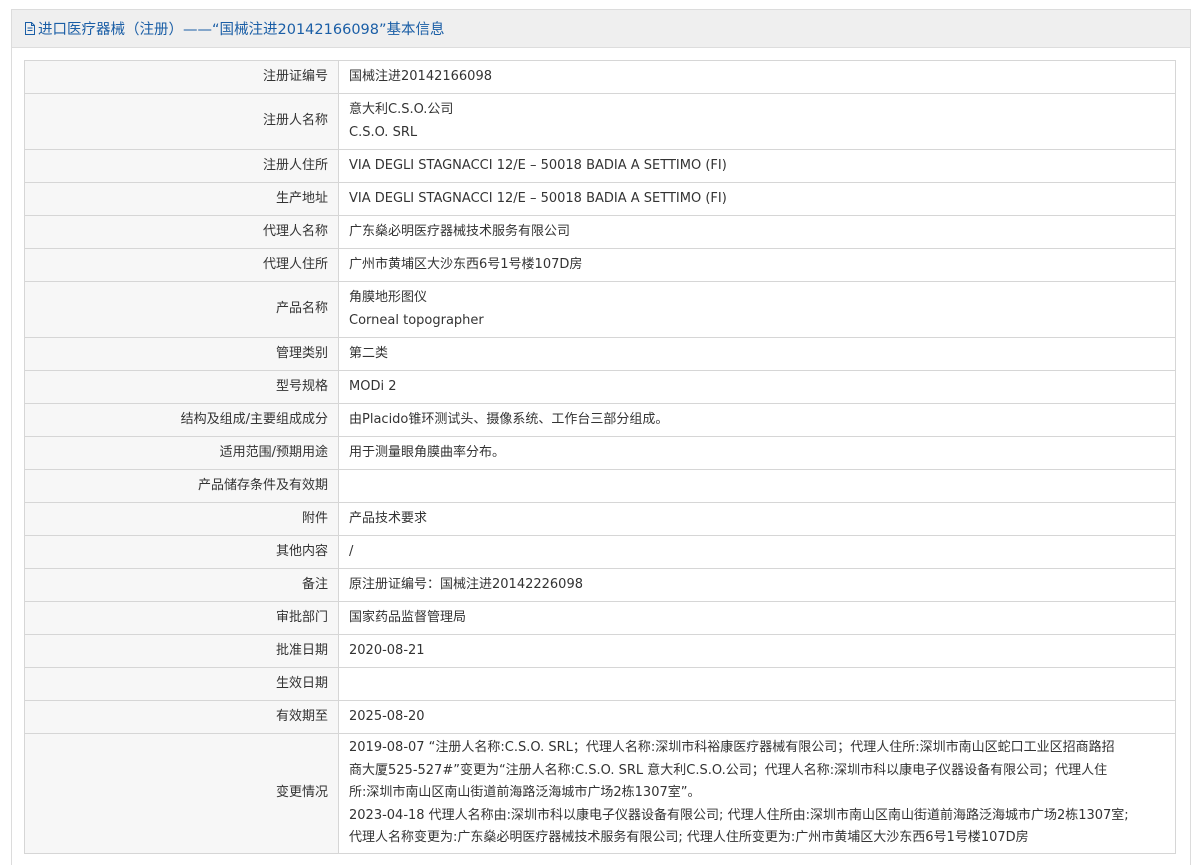  Describe the element at coordinates (387, 650) in the screenshot. I see `field-value-line: 2020-08-21` at that location.